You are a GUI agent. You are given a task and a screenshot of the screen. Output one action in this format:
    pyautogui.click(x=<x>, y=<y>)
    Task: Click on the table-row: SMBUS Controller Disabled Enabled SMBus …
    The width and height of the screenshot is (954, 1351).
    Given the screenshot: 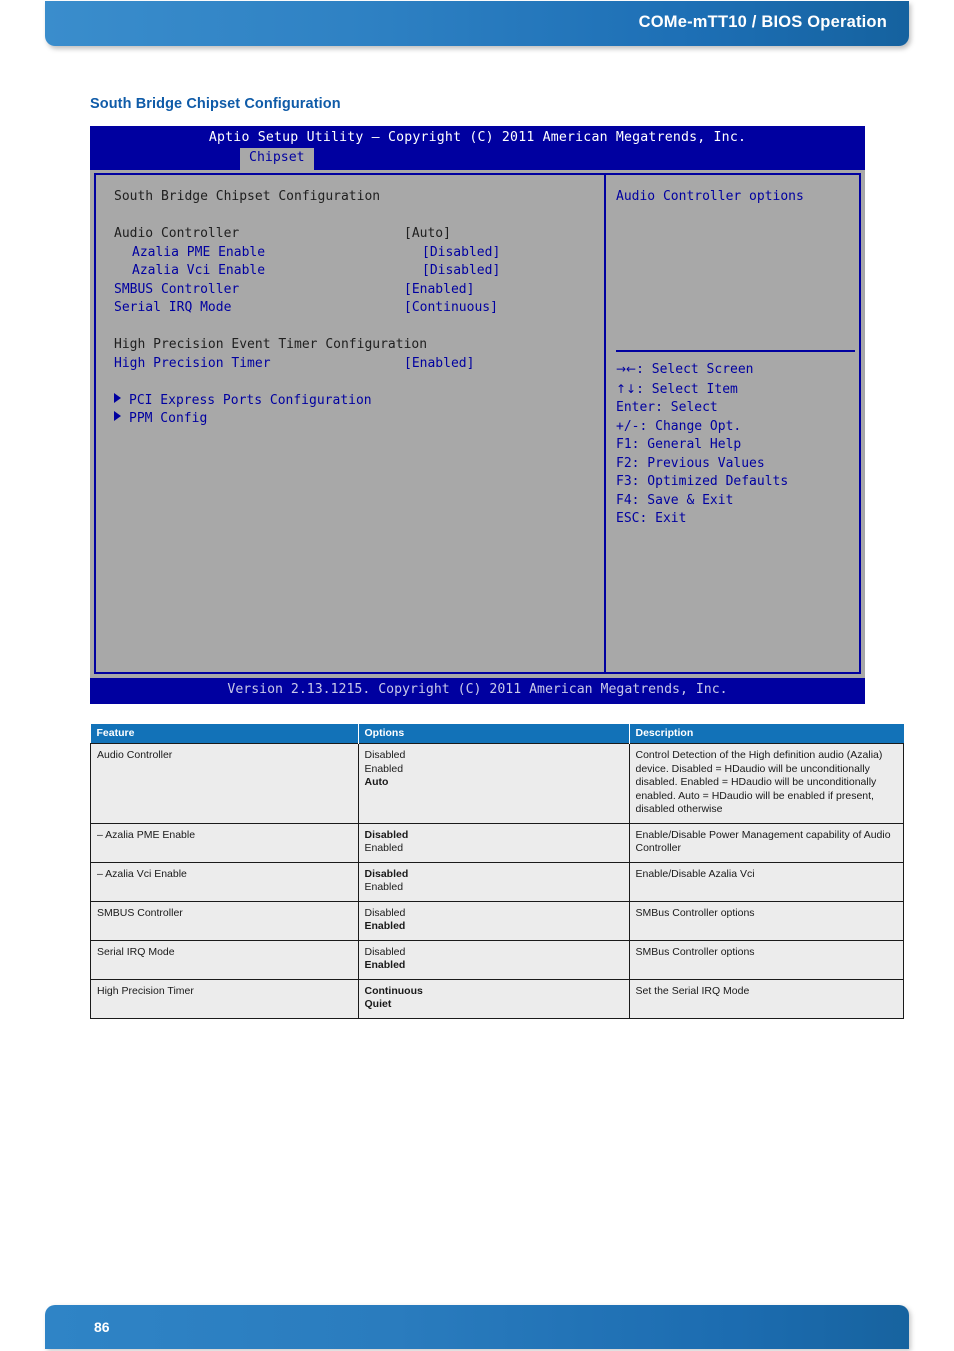 What is the action you would take?
    pyautogui.click(x=497, y=920)
    